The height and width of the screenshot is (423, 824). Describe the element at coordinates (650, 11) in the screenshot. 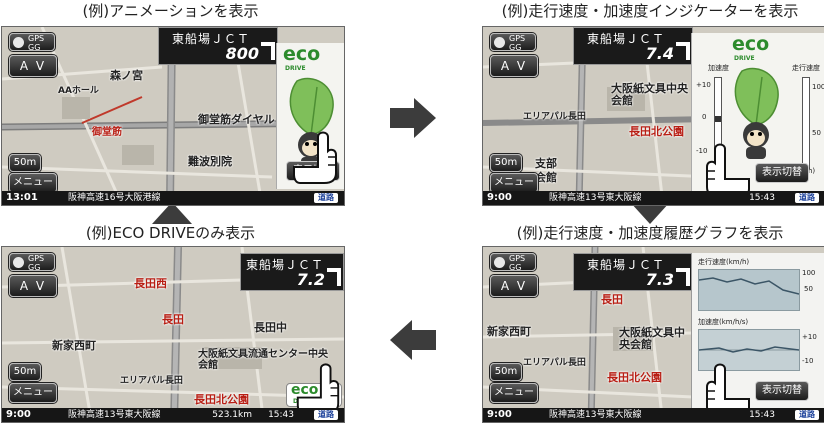

I see `caption-speed-indicator: (例)走行速度・加速度インジケーターを表示` at that location.